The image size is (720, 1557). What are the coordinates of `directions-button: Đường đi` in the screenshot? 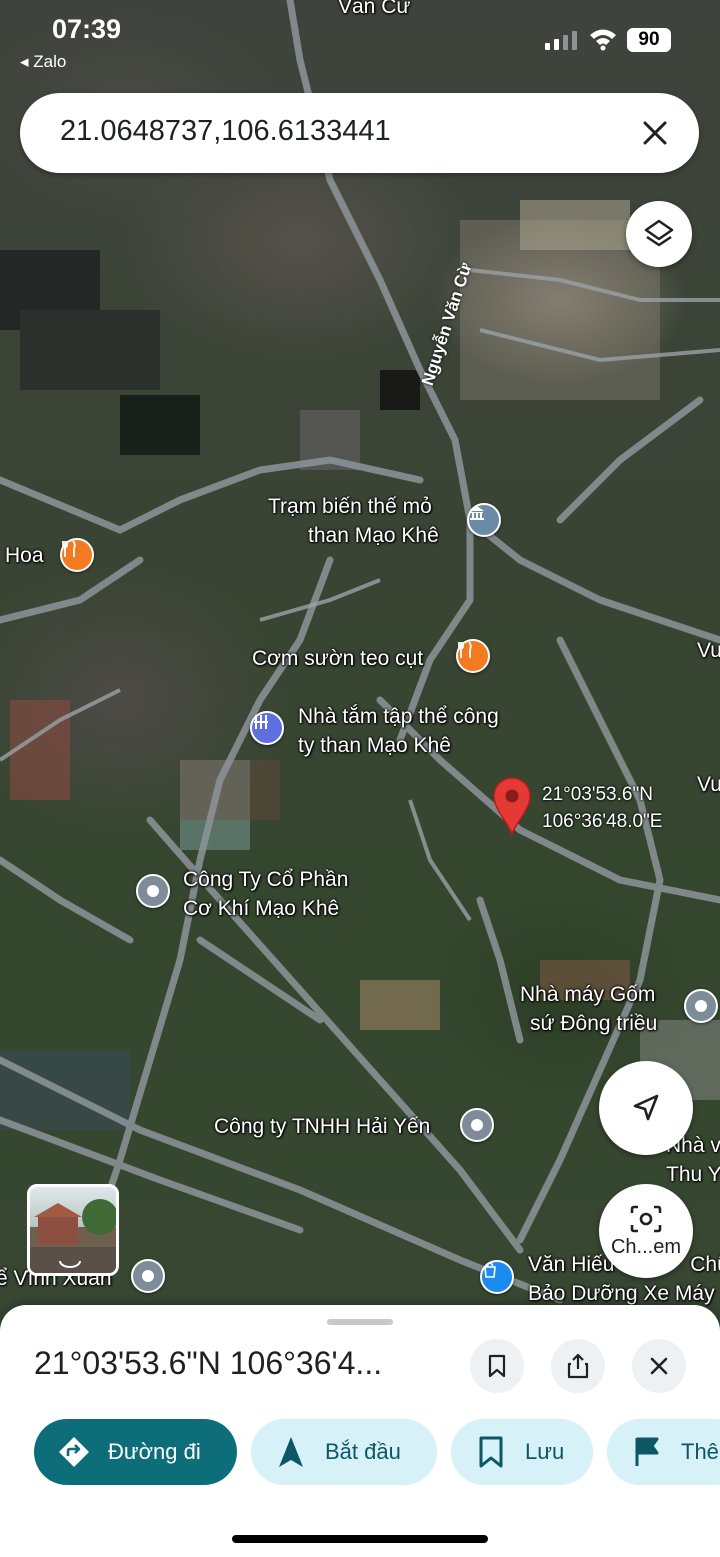 It's located at (135, 1452).